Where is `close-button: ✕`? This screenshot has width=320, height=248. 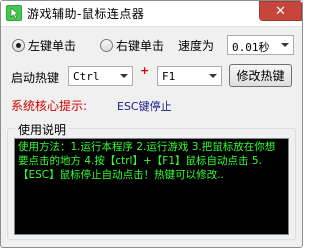
close-button: ✕ is located at coordinates (280, 11).